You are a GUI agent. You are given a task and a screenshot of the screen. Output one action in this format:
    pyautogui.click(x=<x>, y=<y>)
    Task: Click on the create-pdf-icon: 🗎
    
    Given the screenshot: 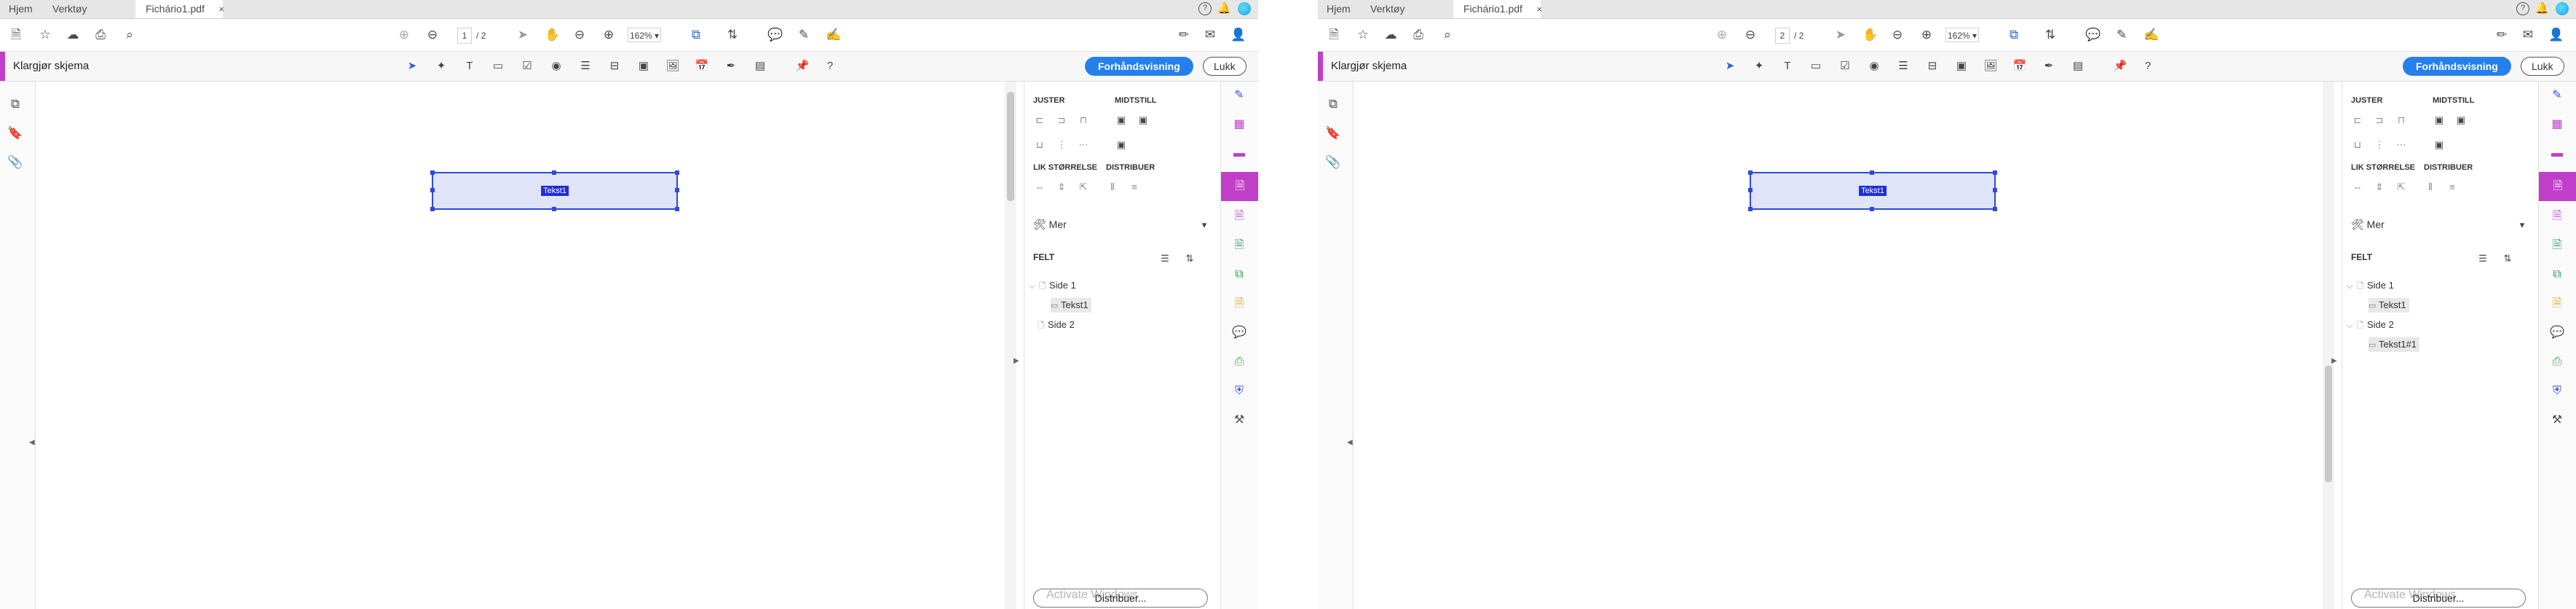 What is the action you would take?
    pyautogui.click(x=2557, y=246)
    